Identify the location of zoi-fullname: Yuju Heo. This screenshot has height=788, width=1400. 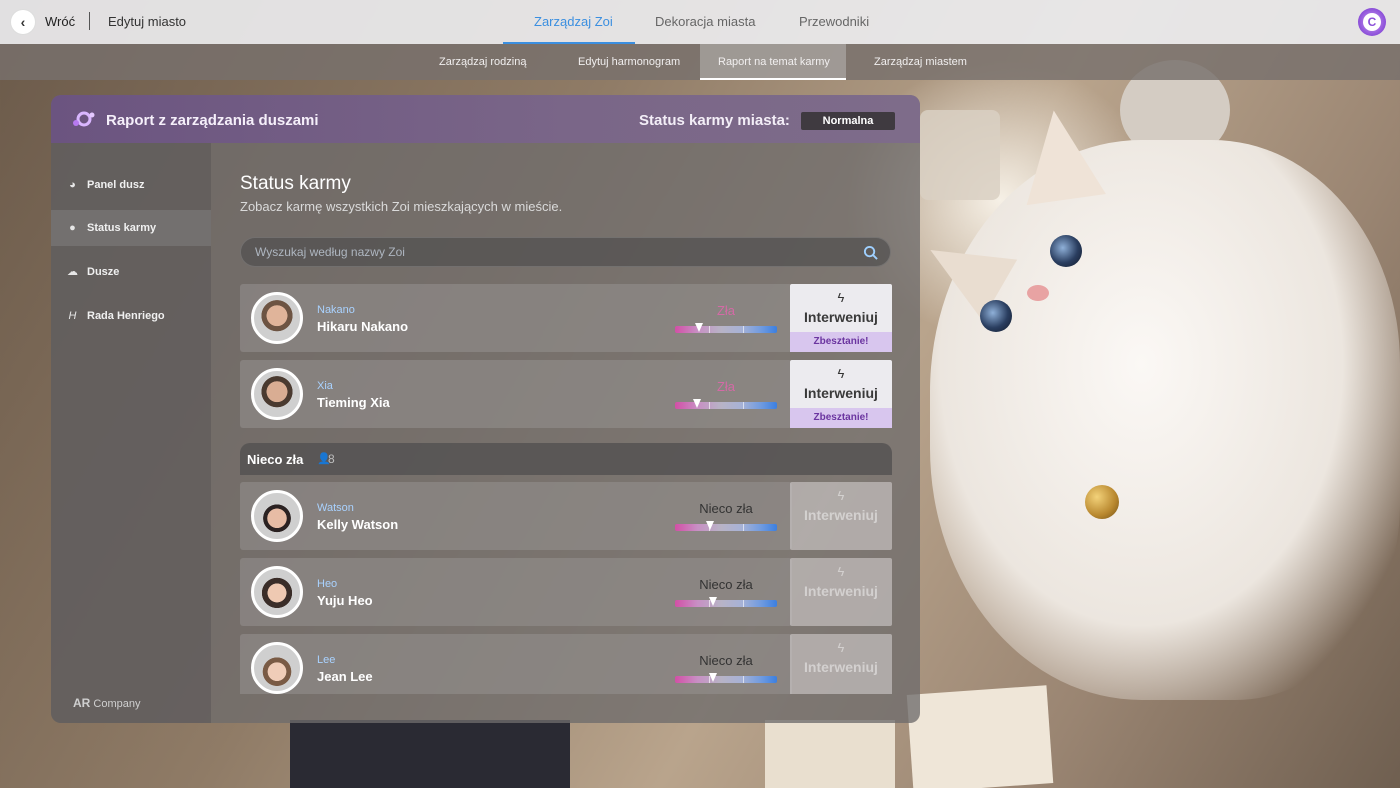
(345, 600).